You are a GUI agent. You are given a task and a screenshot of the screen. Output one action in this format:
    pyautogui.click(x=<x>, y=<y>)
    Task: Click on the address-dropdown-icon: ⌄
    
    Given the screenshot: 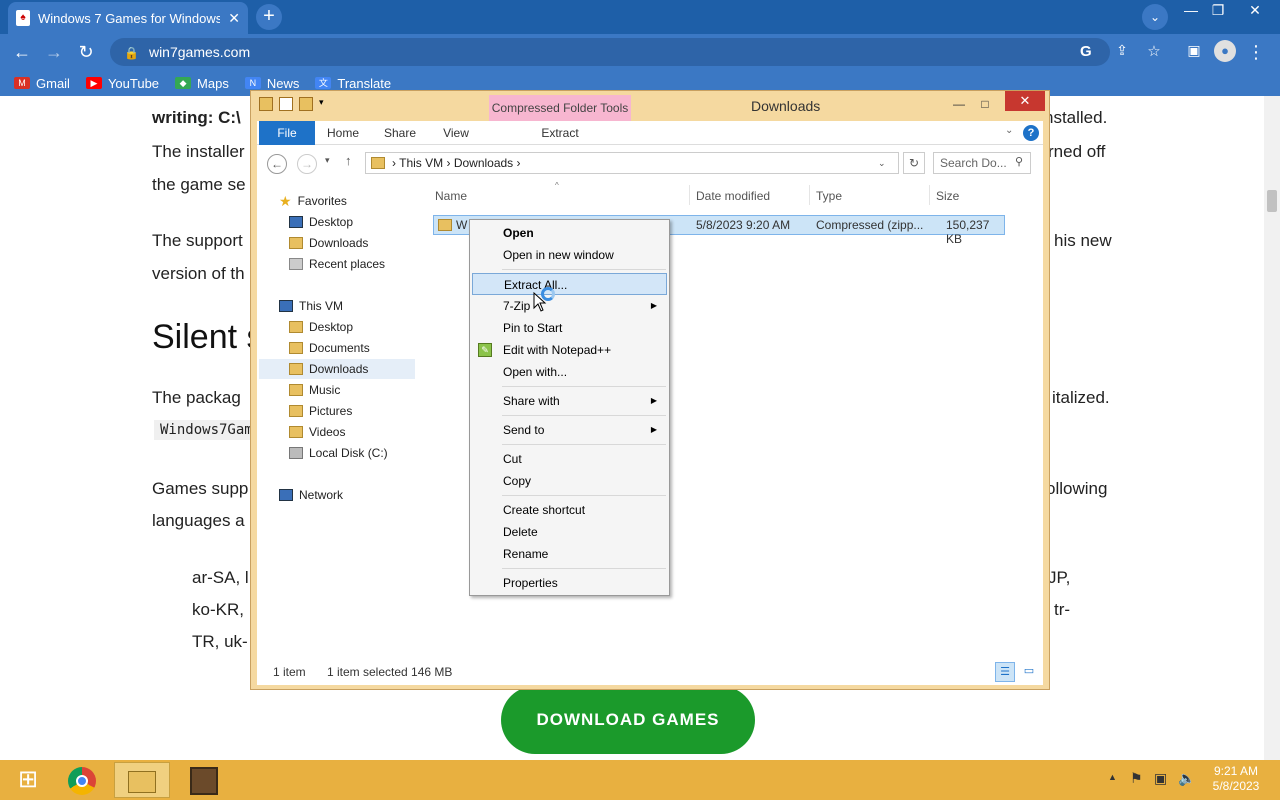 What is the action you would take?
    pyautogui.click(x=882, y=163)
    